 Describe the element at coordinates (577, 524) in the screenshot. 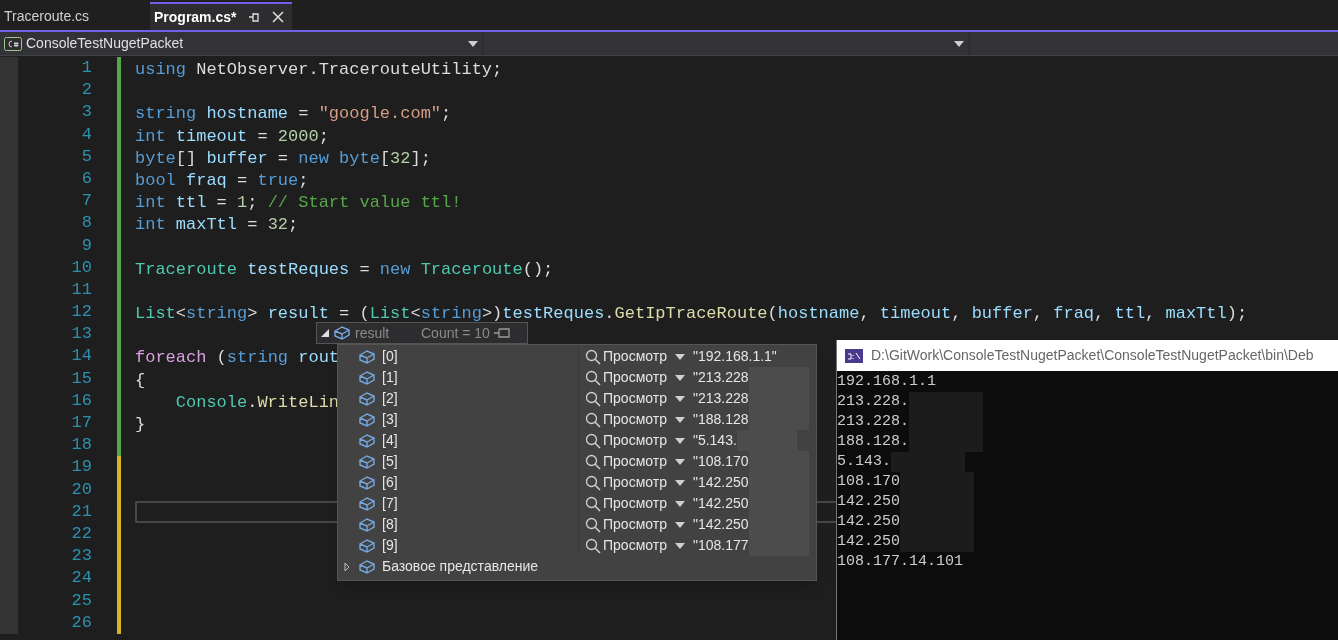

I see `datatip-row: [8] Просмотр "142.250` at that location.